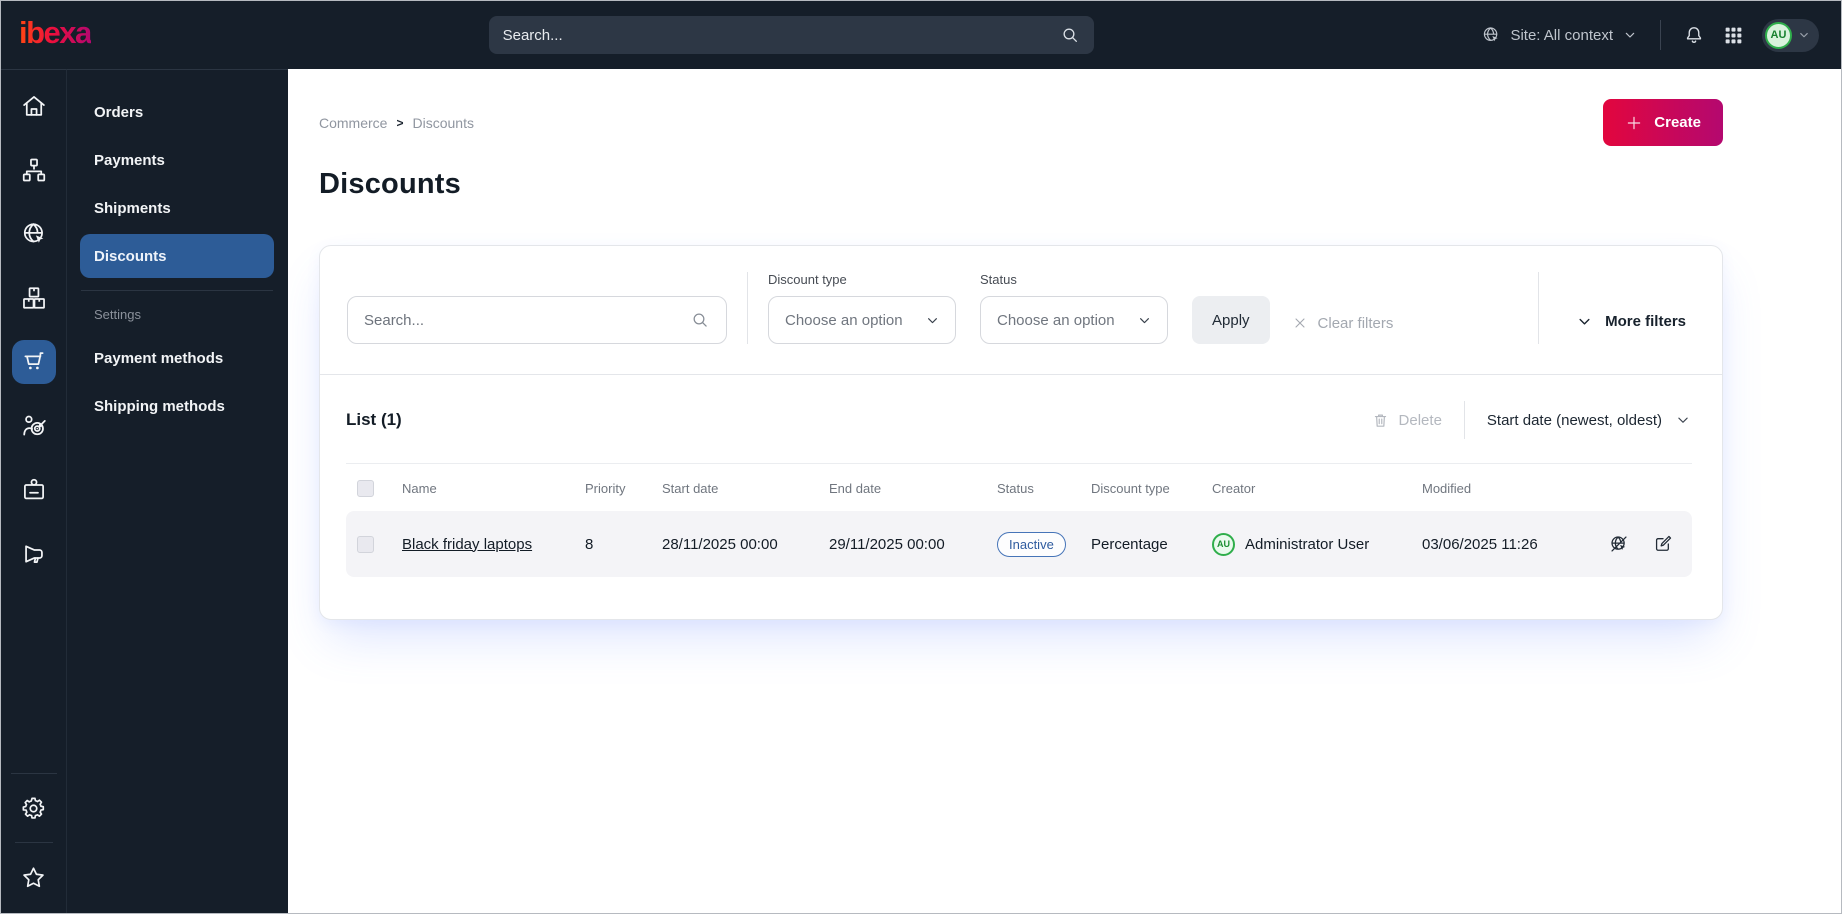 The image size is (1842, 914). Describe the element at coordinates (527, 320) in the screenshot. I see `filter-search-input` at that location.